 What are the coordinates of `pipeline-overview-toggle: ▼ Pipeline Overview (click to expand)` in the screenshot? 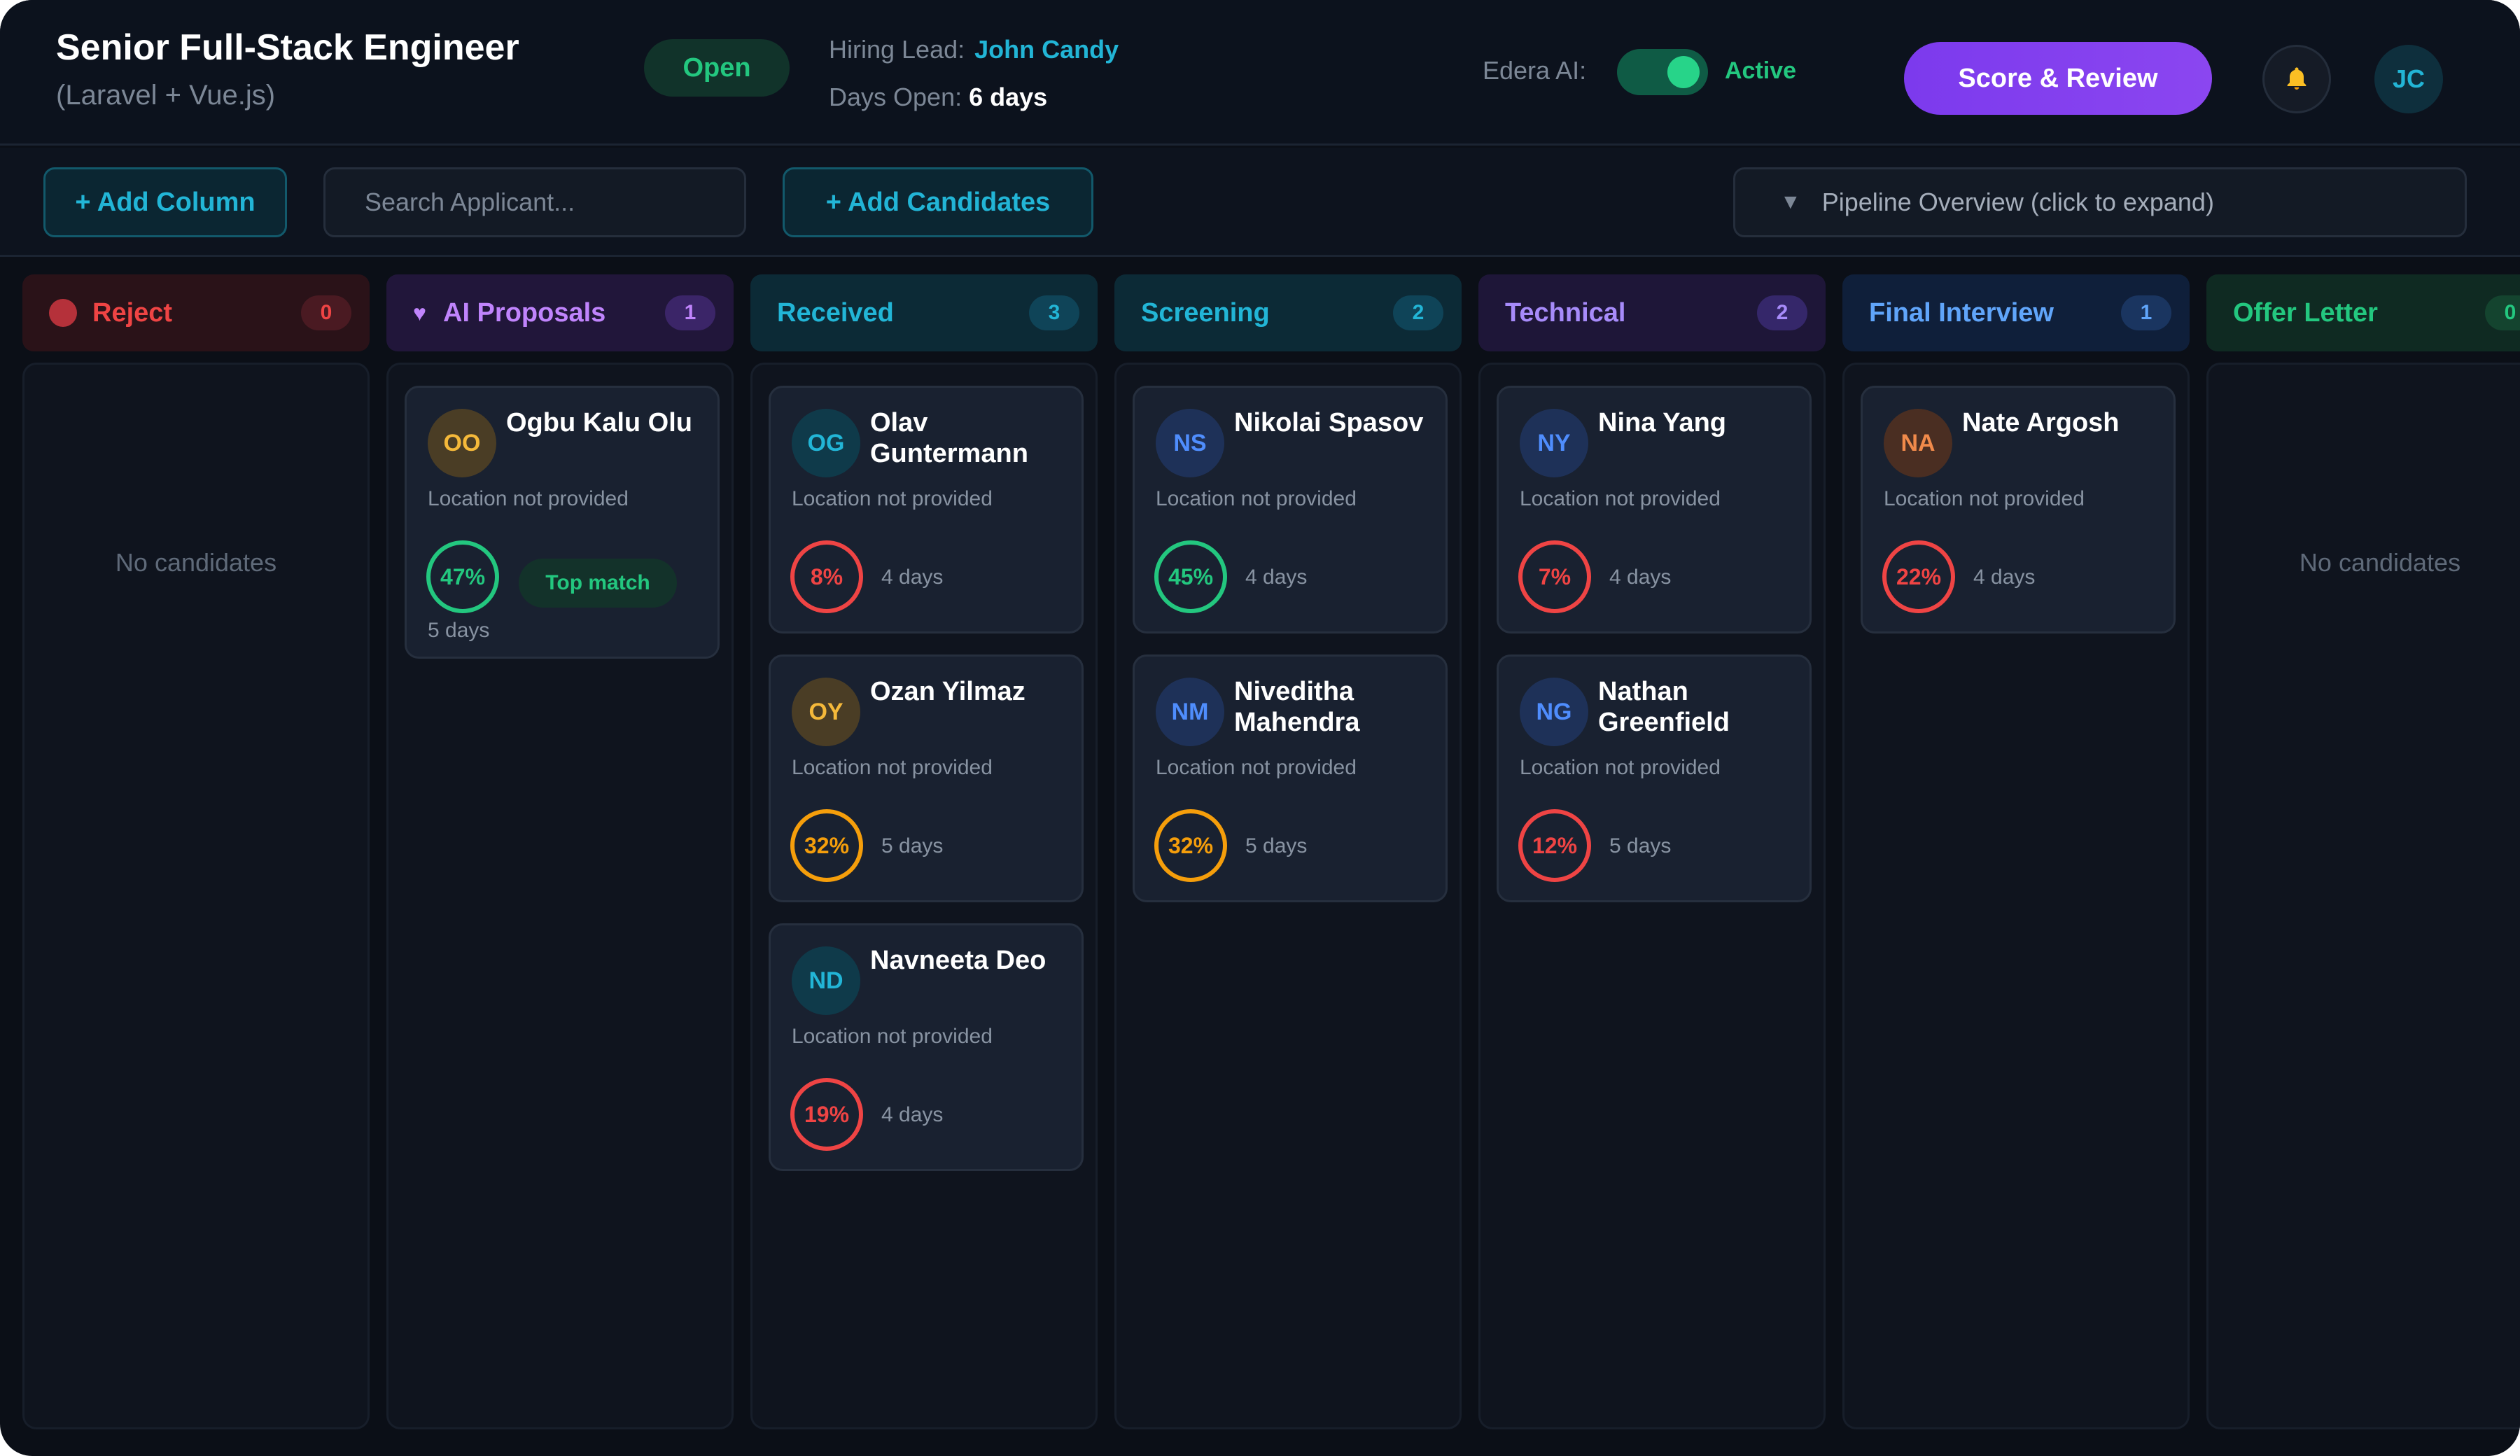 It's located at (2100, 202).